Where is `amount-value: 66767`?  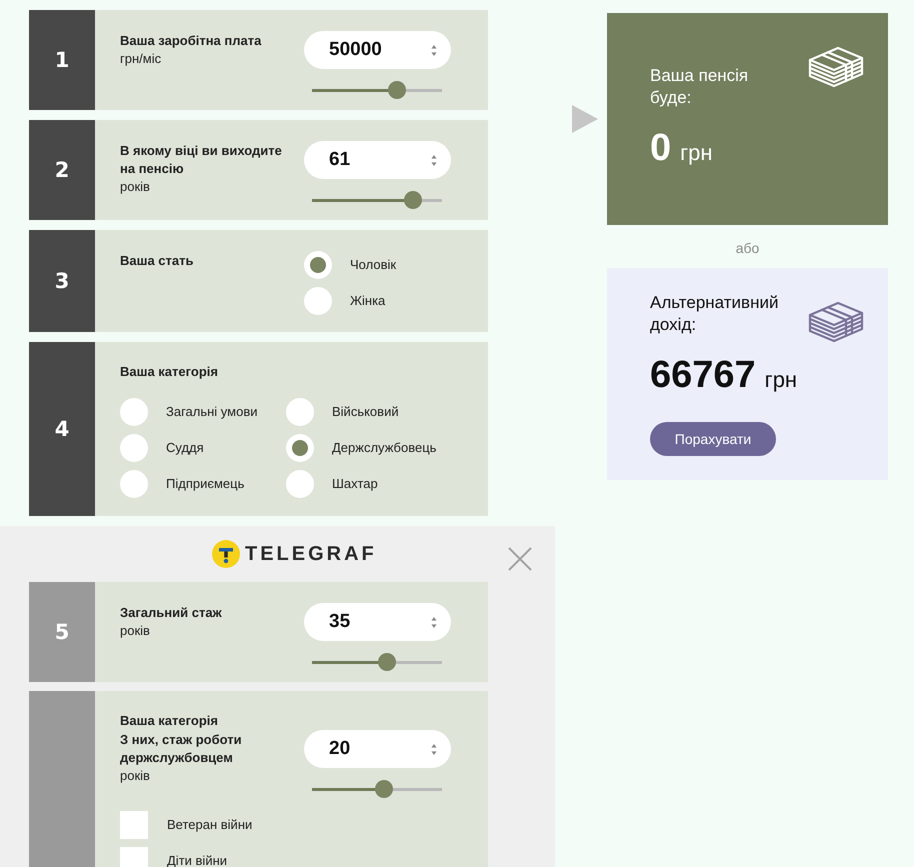
amount-value: 66767 is located at coordinates (703, 375).